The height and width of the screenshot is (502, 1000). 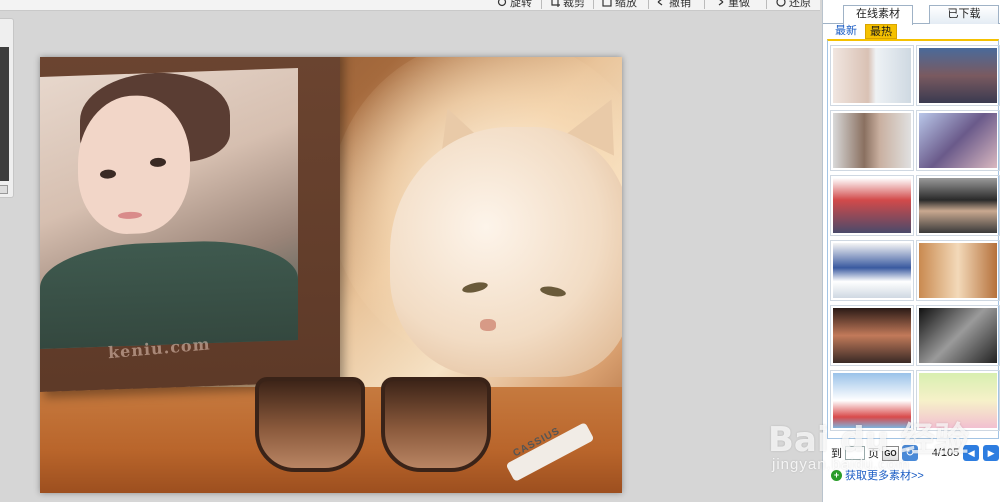 What do you see at coordinates (502, 3) in the screenshot?
I see `rotate-icon` at bounding box center [502, 3].